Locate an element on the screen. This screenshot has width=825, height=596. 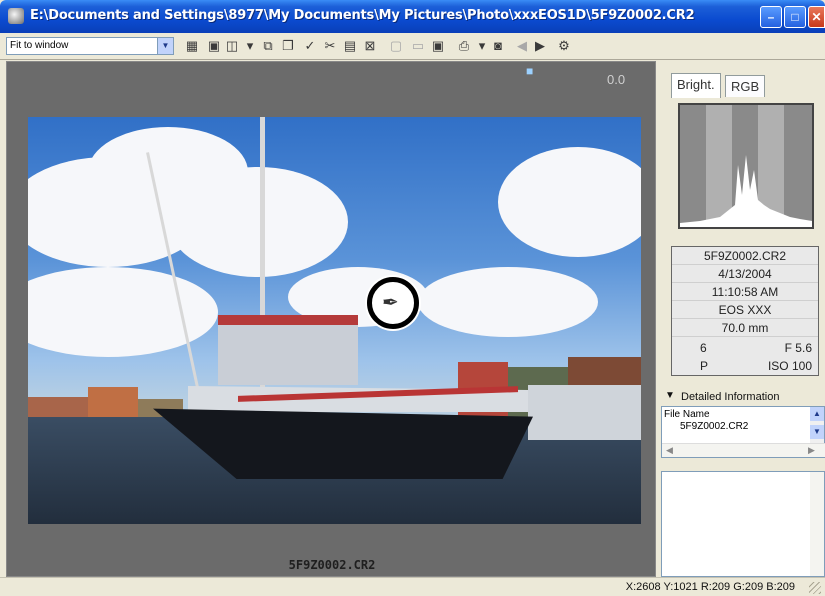
app-icon is located at coordinates (16, 16).